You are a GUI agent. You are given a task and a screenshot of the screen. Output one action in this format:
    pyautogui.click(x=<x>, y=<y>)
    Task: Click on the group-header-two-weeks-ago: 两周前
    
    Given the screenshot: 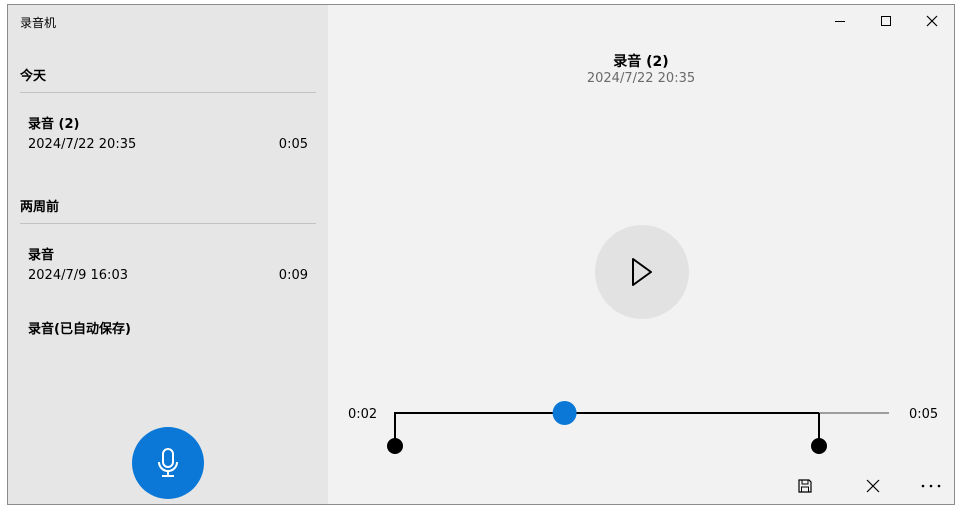 What is the action you would take?
    pyautogui.click(x=168, y=210)
    